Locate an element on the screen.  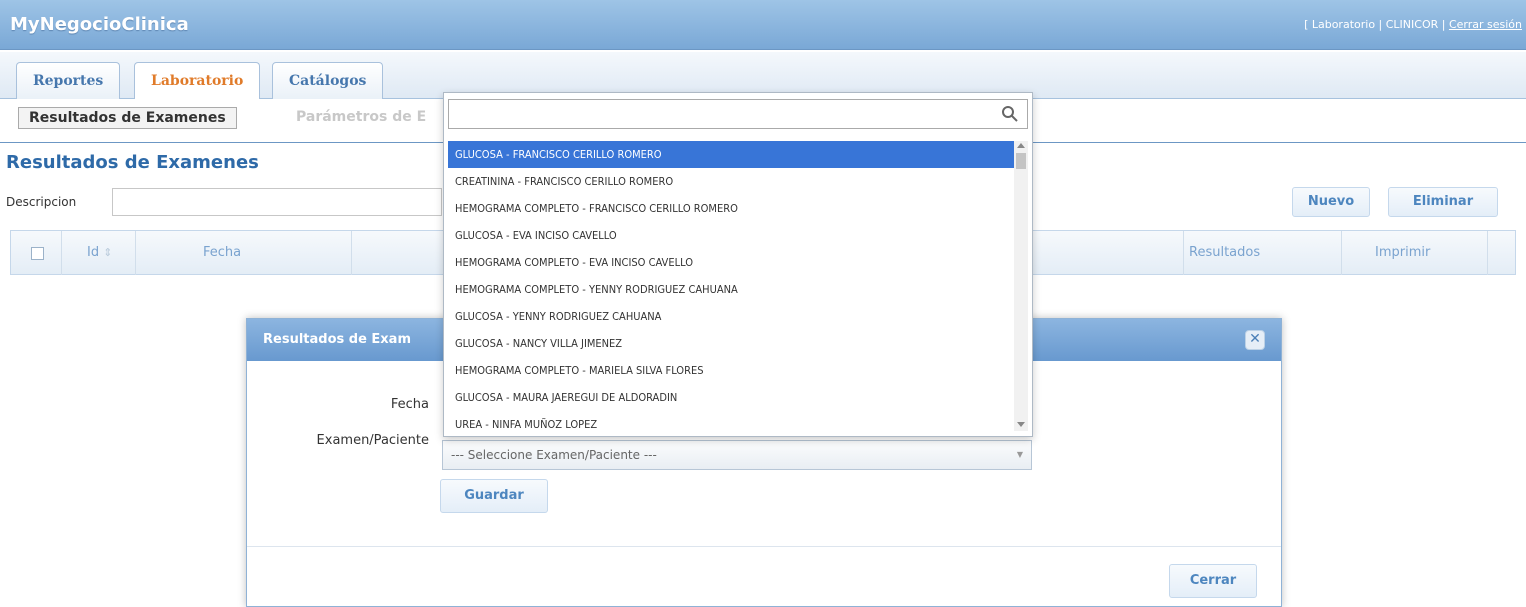
select-all-checkbox is located at coordinates (37, 253).